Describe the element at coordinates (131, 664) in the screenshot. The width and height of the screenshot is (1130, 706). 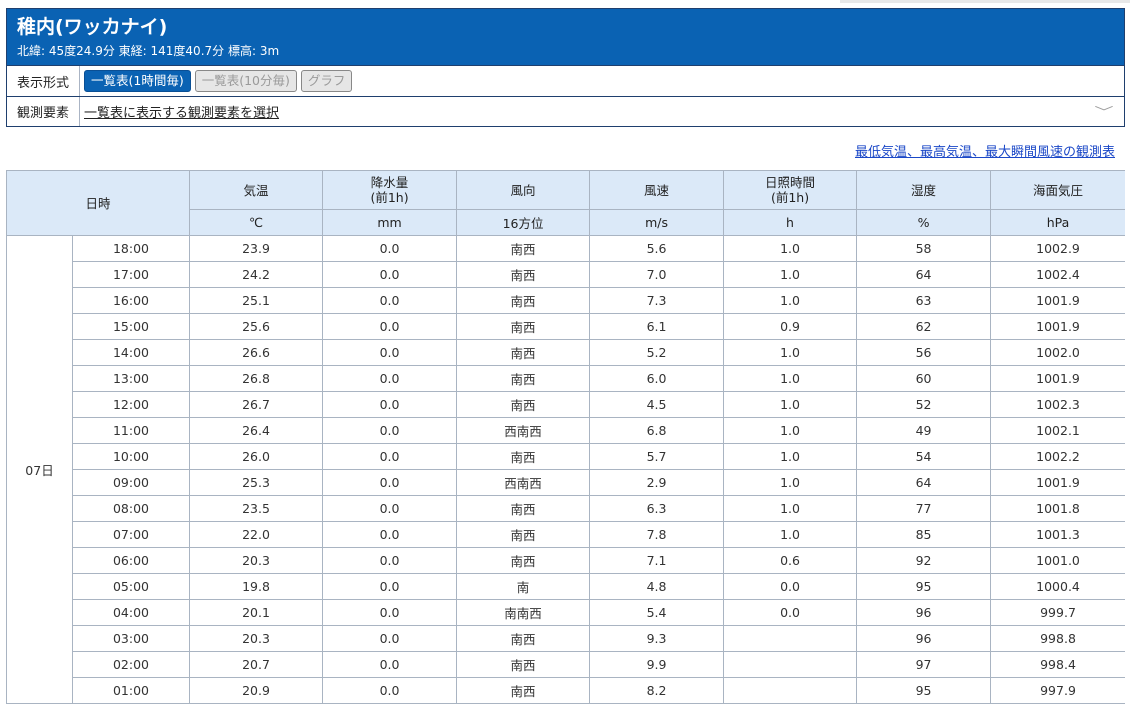
I see `time-cell: 02:00` at that location.